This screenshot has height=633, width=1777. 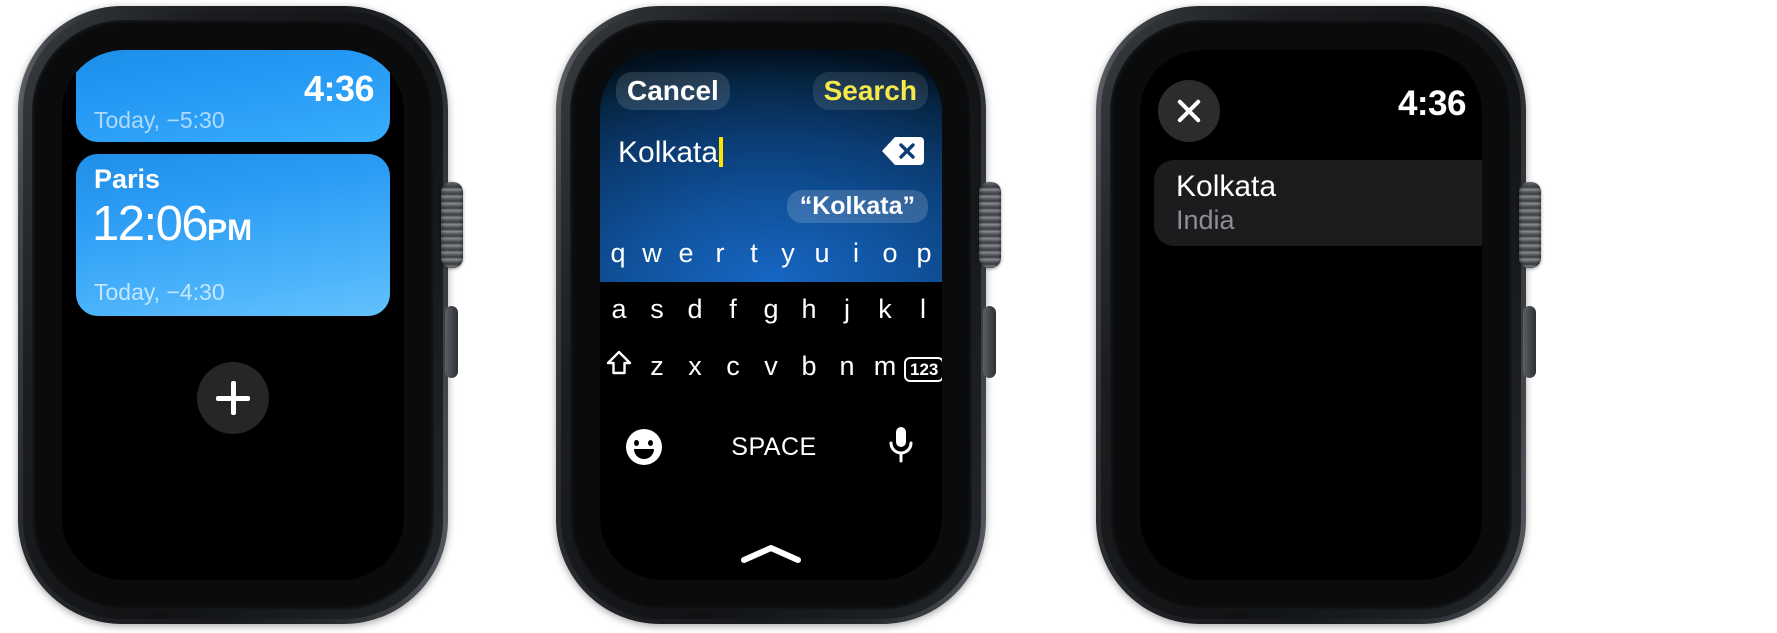 I want to click on key-l: l, so click(x=923, y=309).